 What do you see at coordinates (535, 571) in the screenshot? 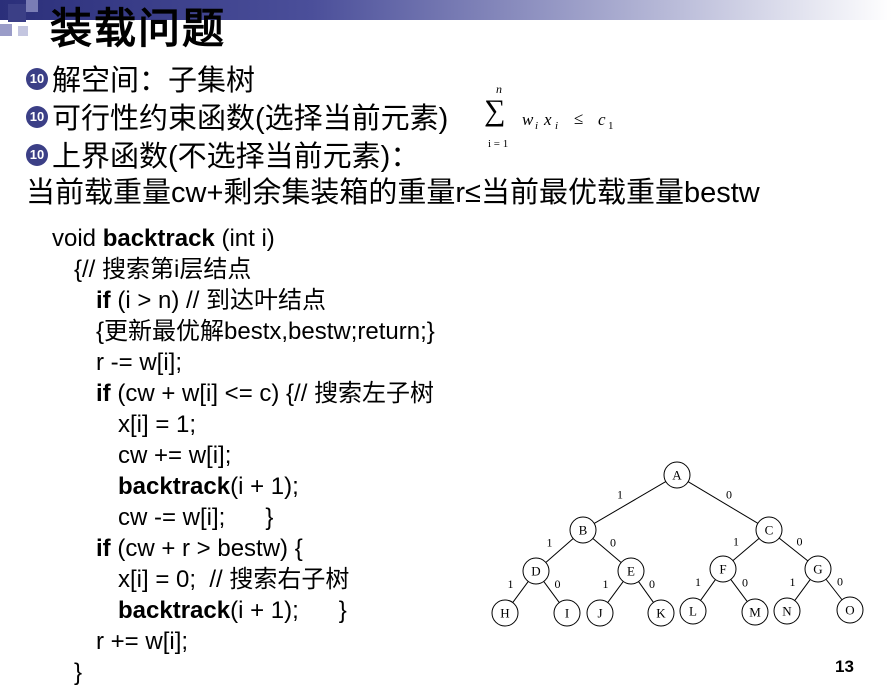
I see `tree-node-label: D` at bounding box center [535, 571].